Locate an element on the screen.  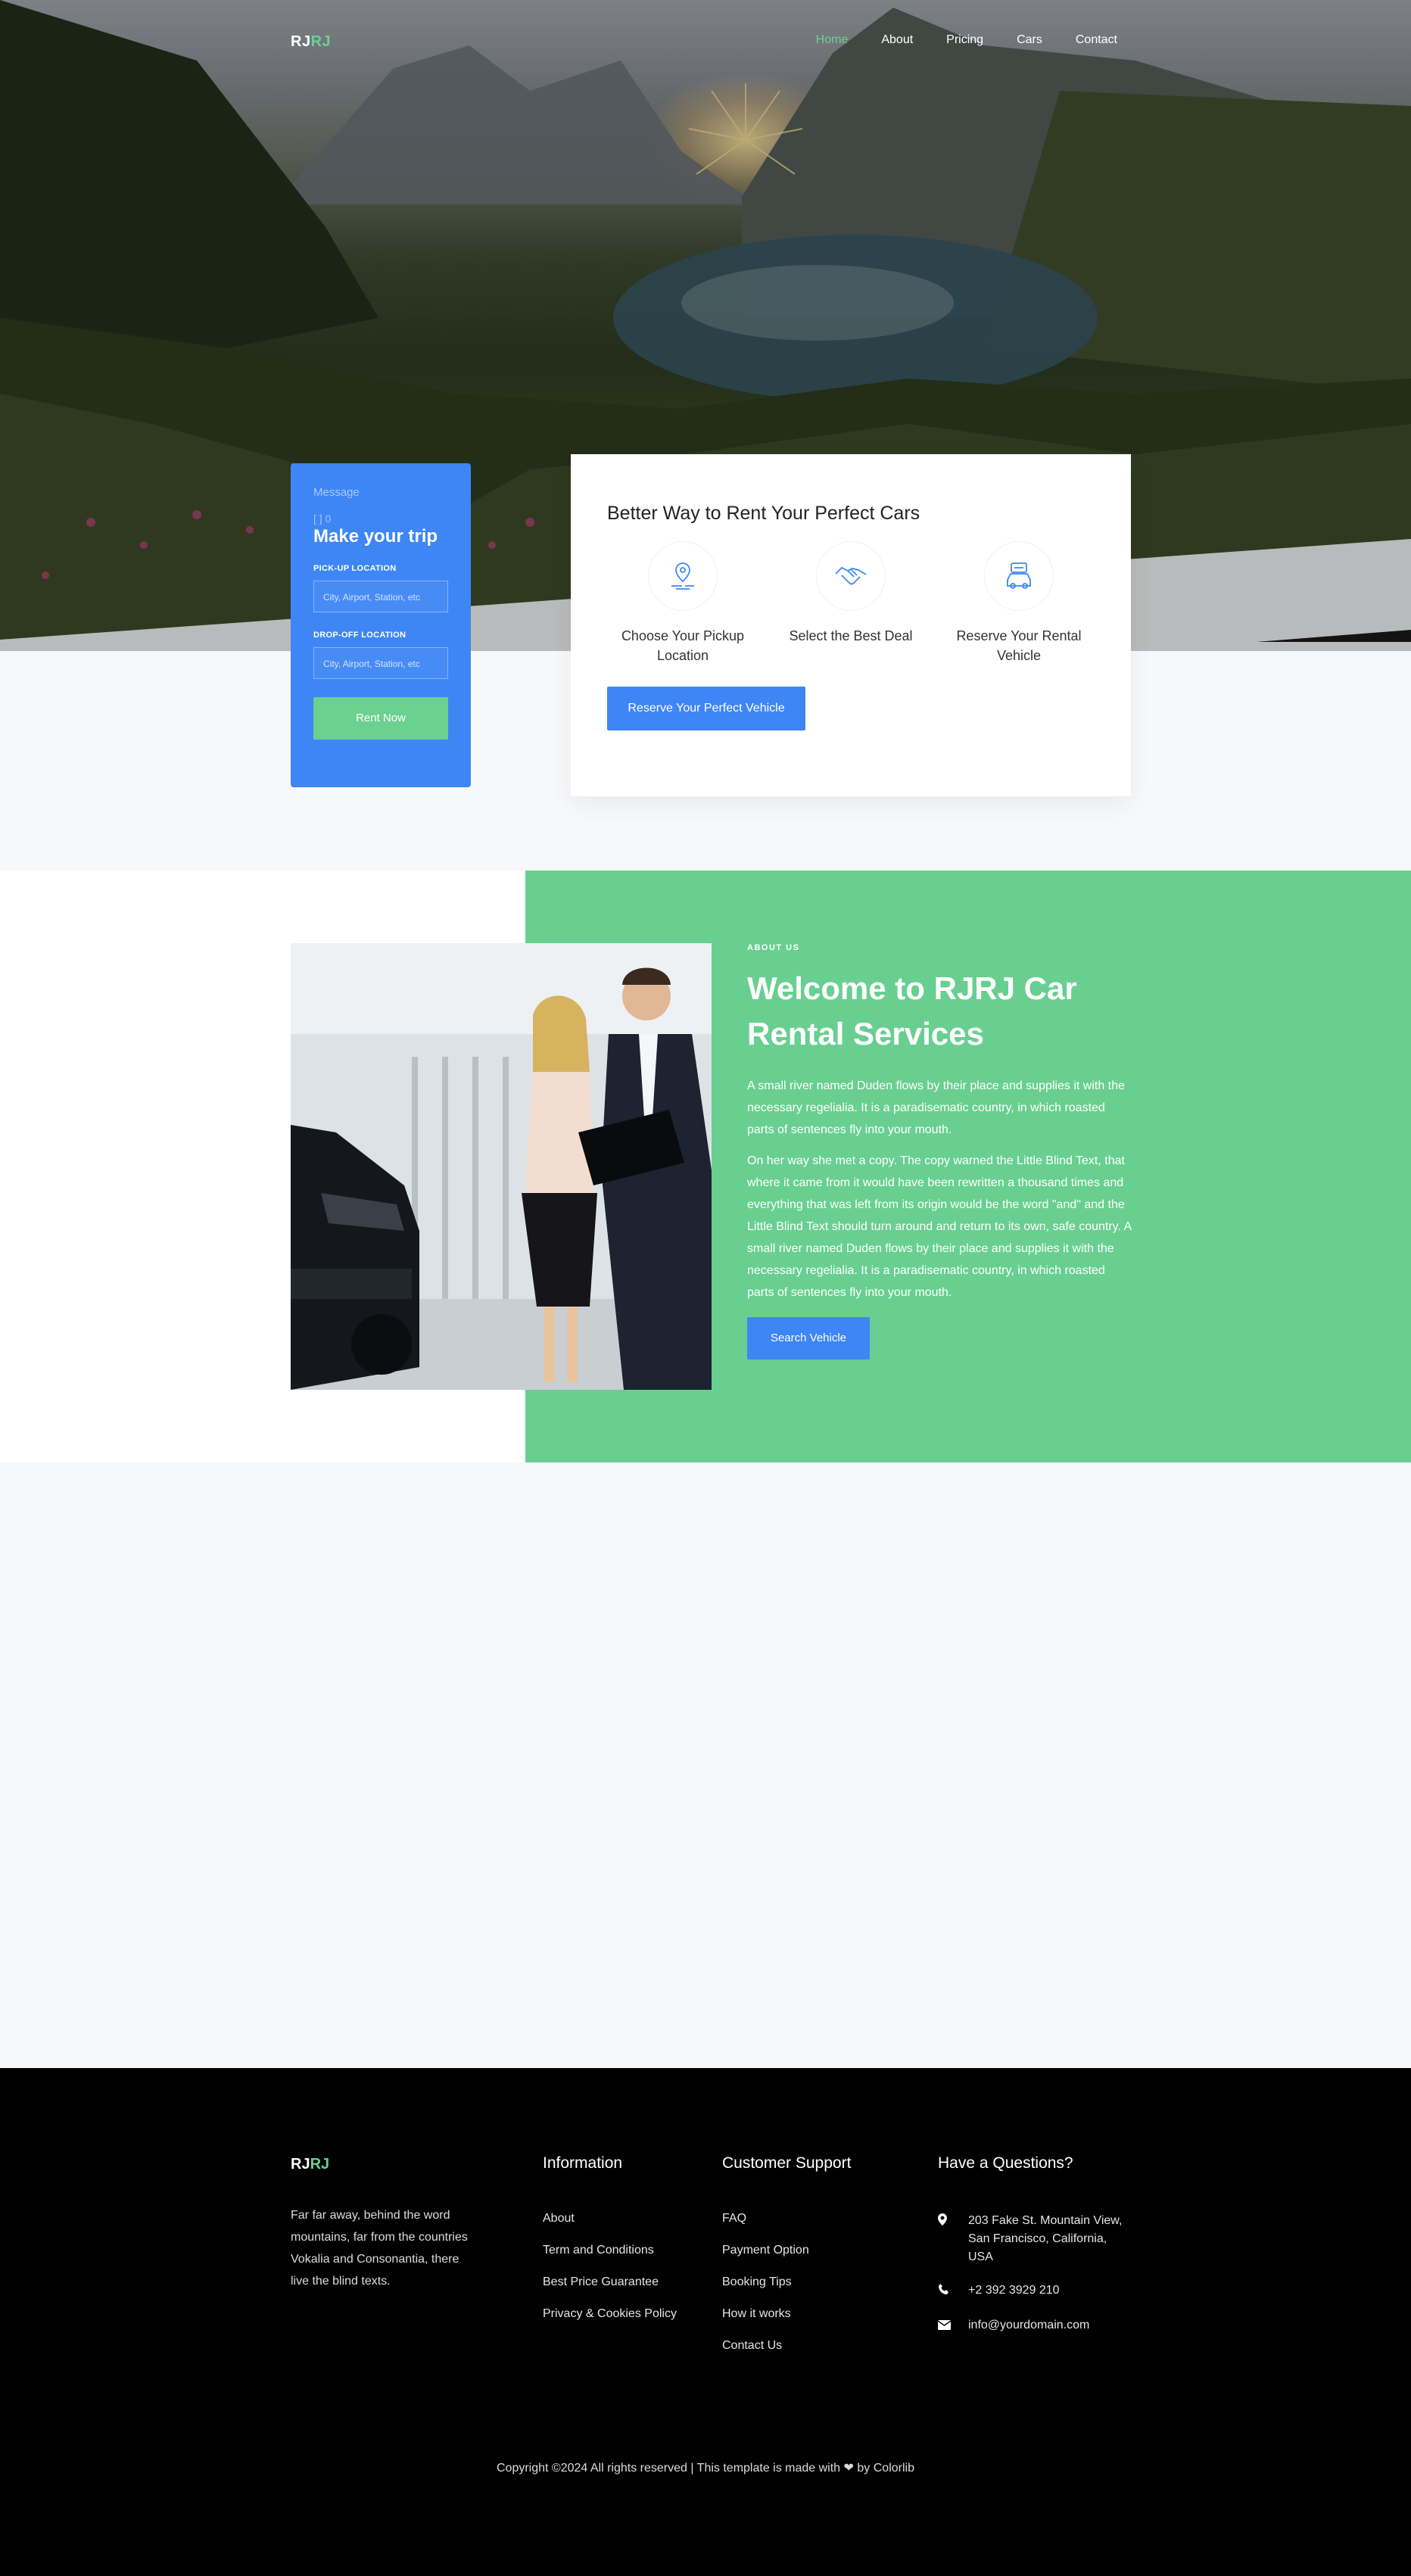
envelope-icon is located at coordinates (945, 2326).